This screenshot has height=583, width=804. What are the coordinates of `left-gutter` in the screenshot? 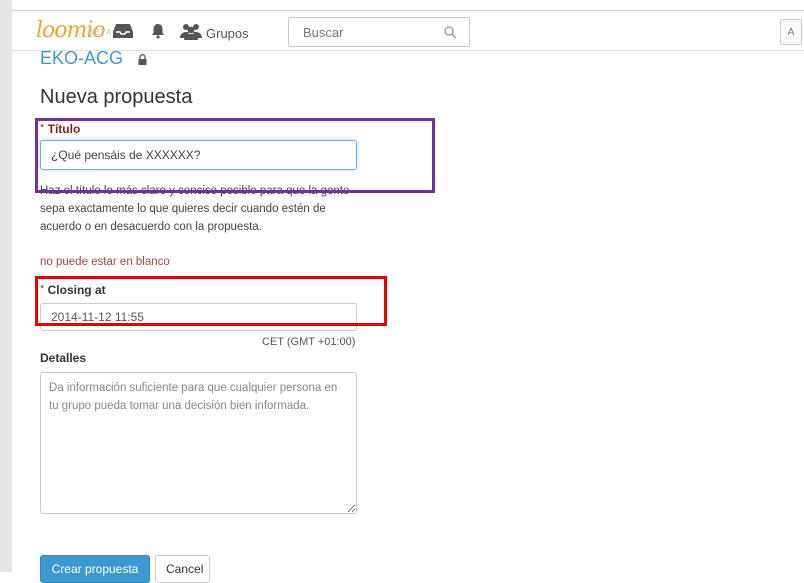 It's located at (6, 286).